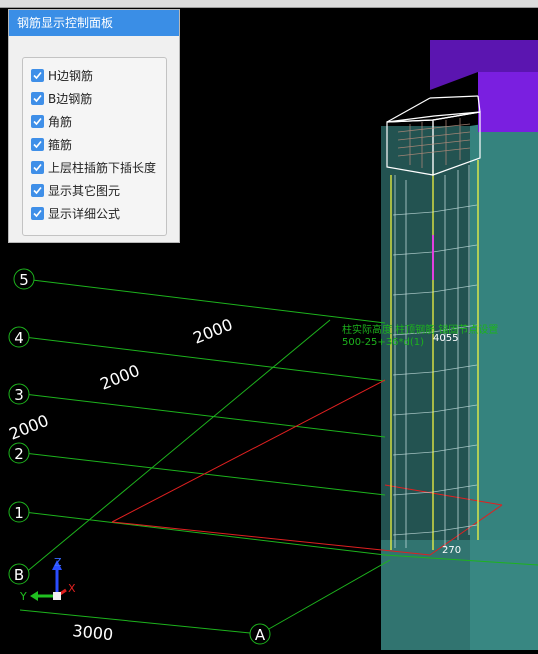  Describe the element at coordinates (508, 97) in the screenshot. I see `beam-top` at that location.